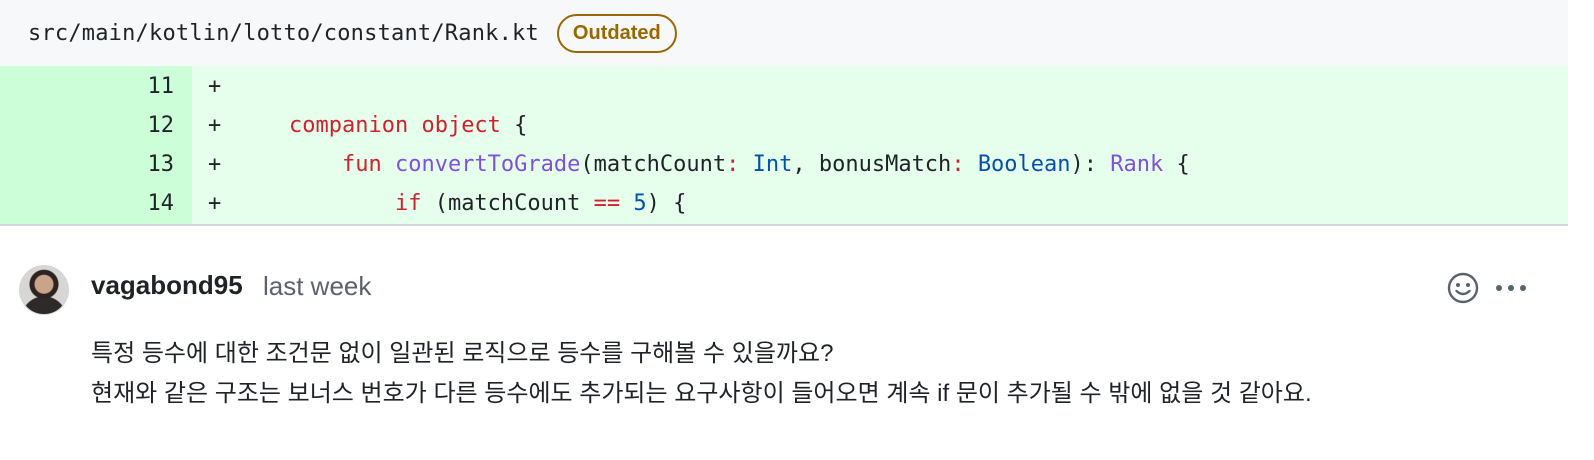  I want to click on comment-author: vagabond95, so click(167, 285).